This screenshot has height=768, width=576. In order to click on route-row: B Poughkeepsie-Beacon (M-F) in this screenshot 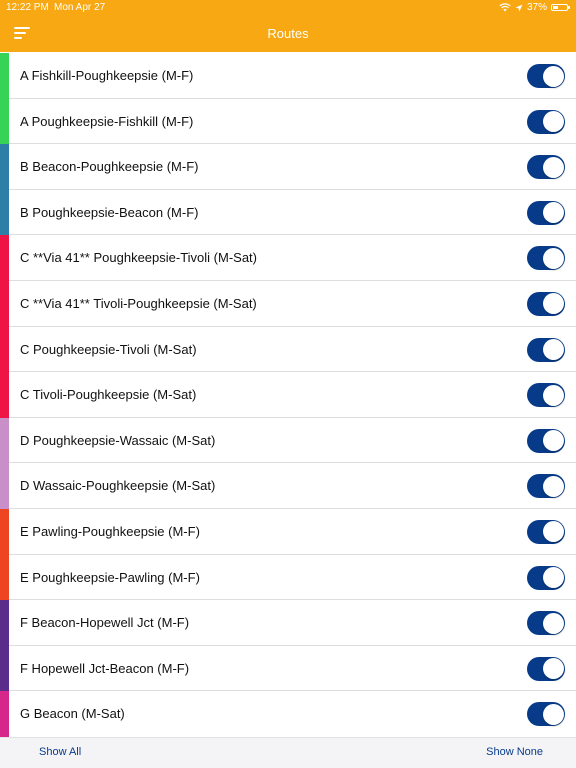, I will do `click(288, 212)`.